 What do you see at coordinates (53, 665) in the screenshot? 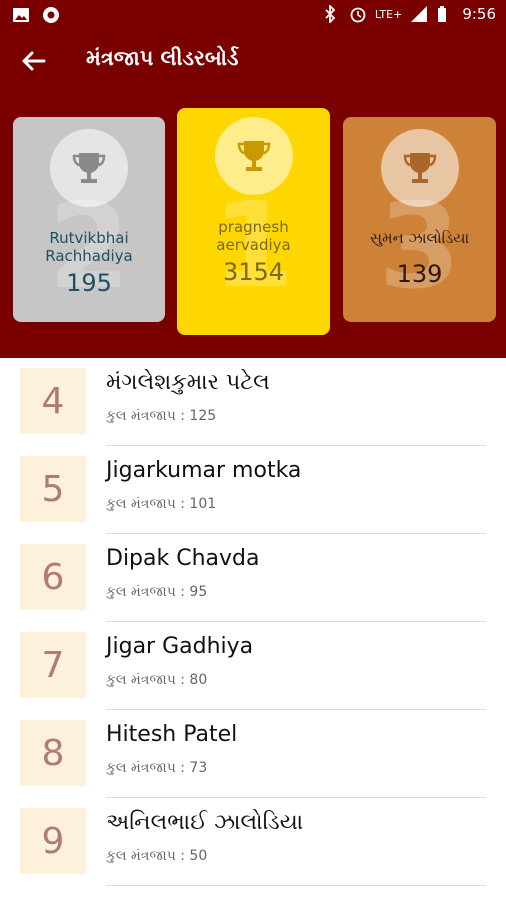
I see `rank-badge: 7` at bounding box center [53, 665].